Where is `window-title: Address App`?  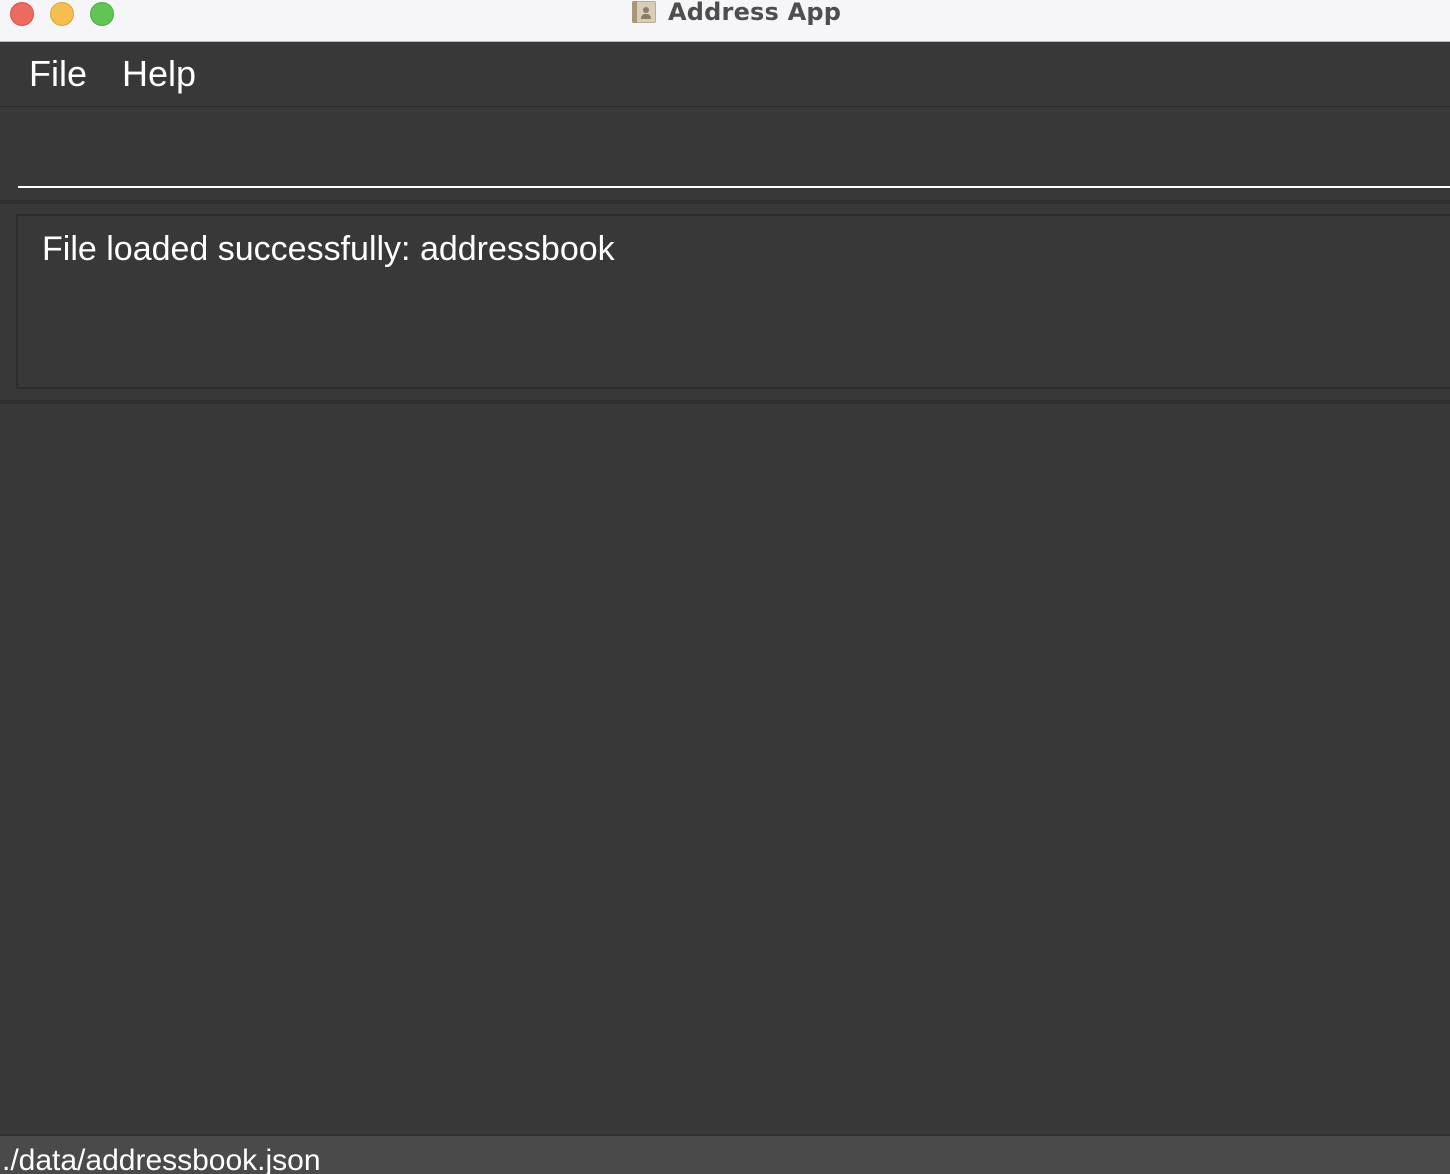
window-title: Address App is located at coordinates (755, 13).